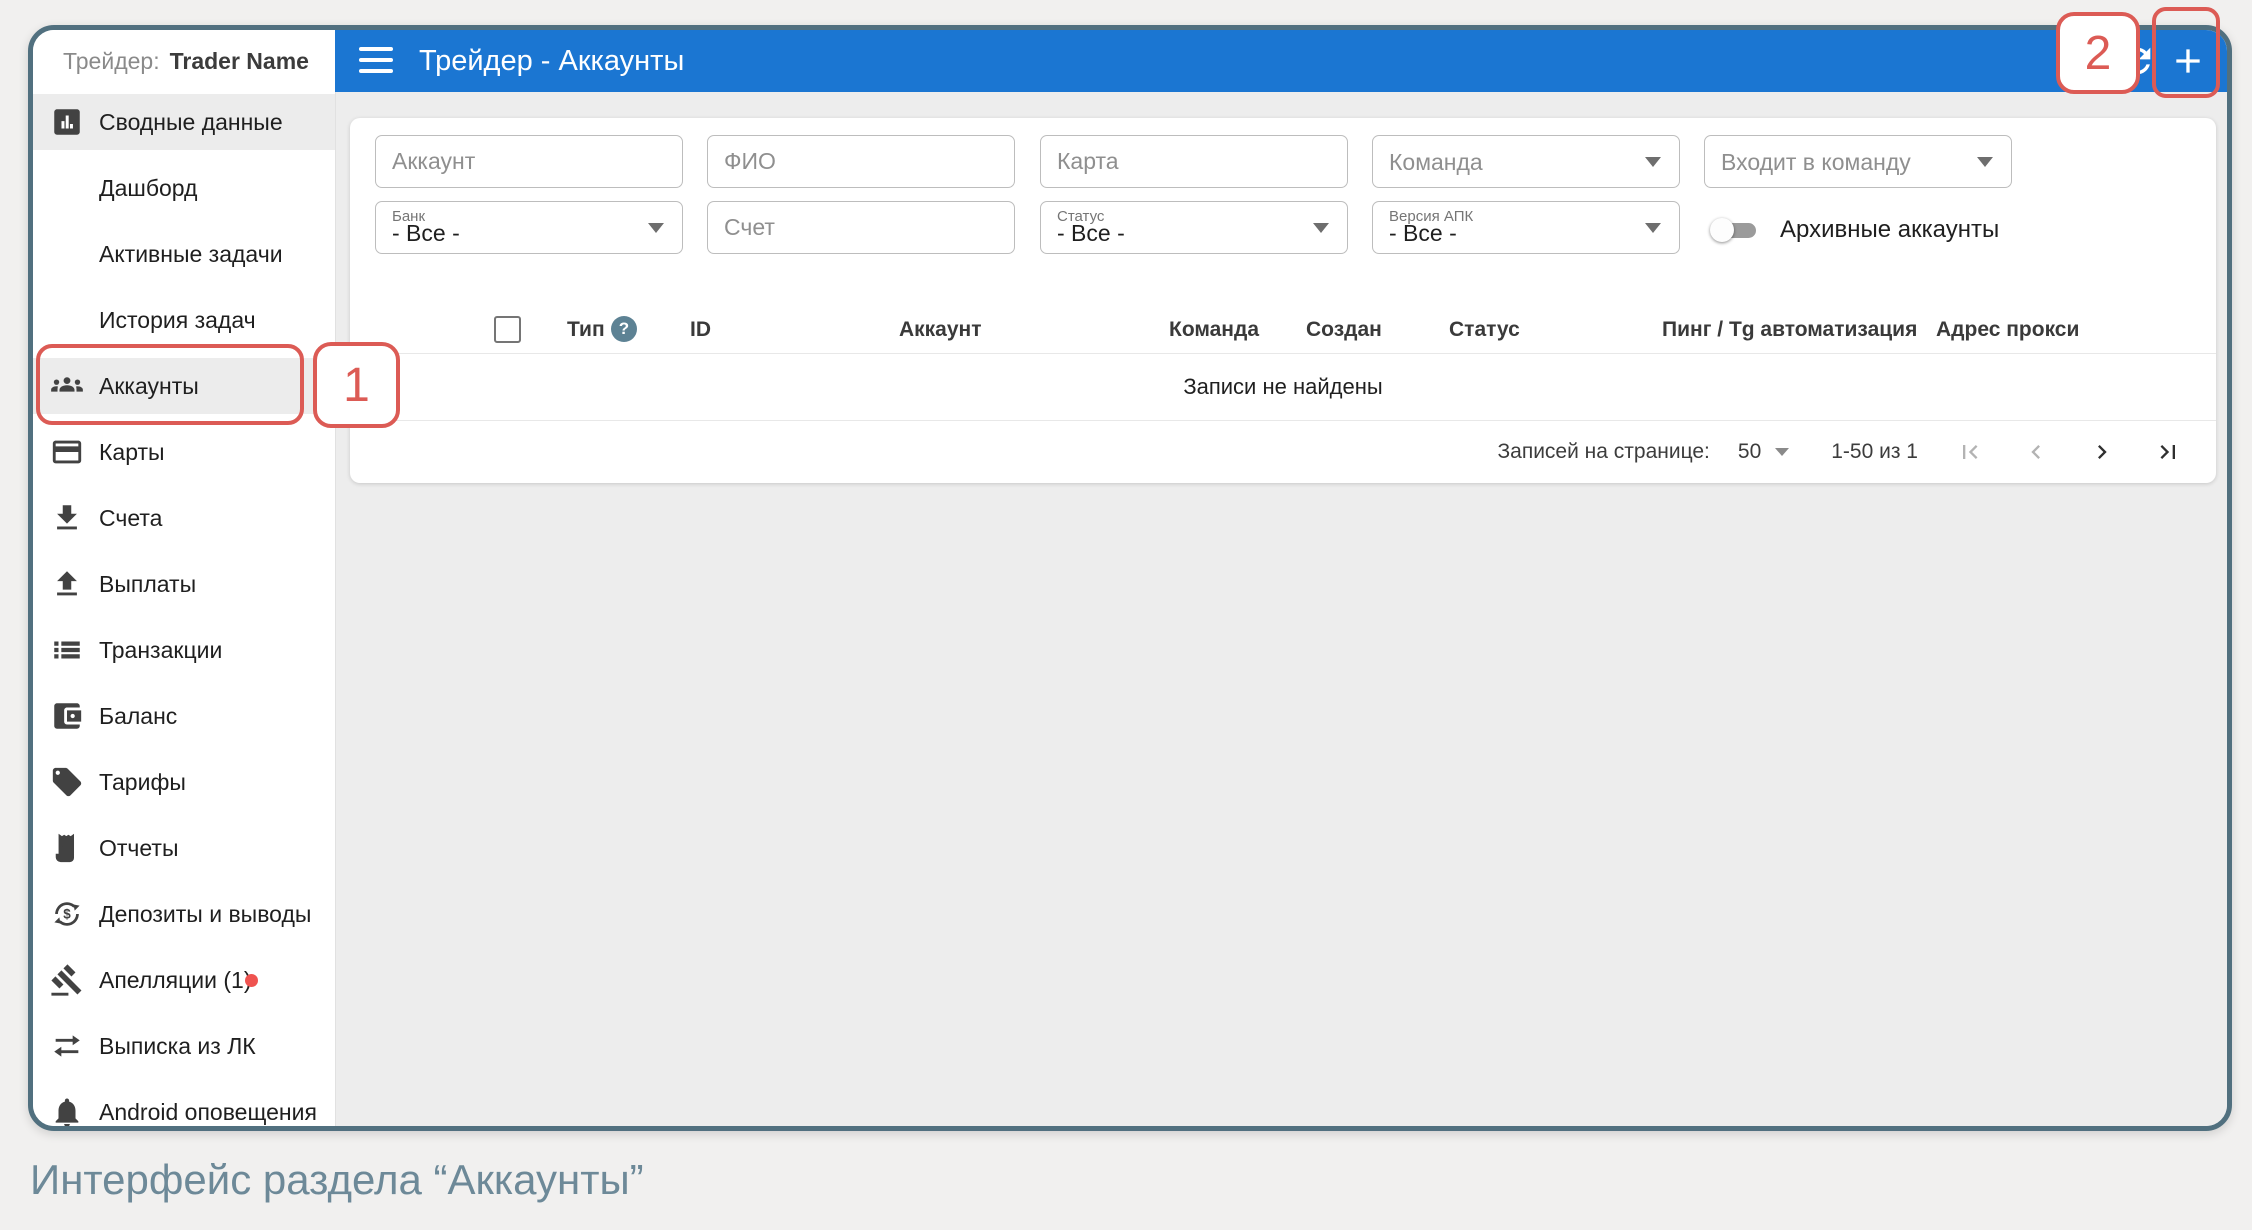 The image size is (2252, 1230). What do you see at coordinates (184, 188) in the screenshot?
I see `sidebar-item-dashboard: Дашборд` at bounding box center [184, 188].